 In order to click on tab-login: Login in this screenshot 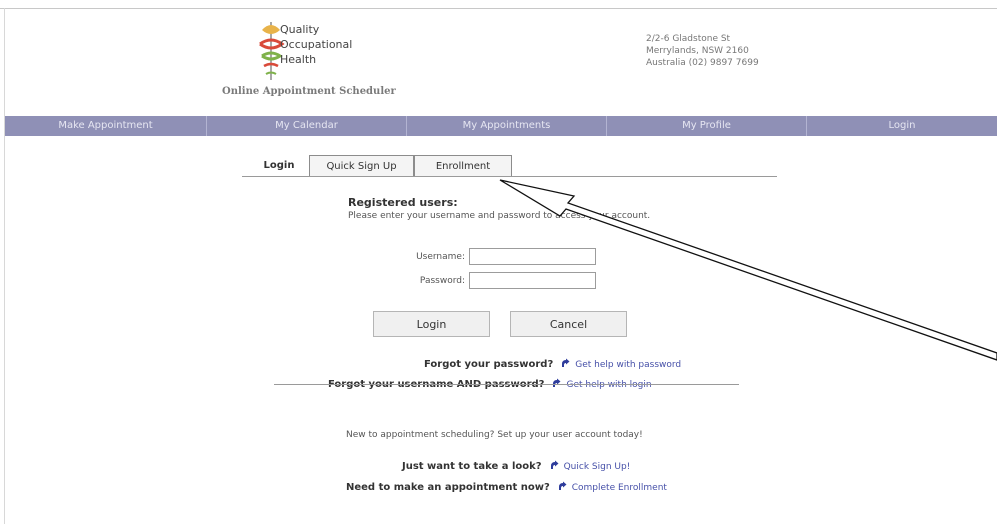, I will do `click(279, 165)`.